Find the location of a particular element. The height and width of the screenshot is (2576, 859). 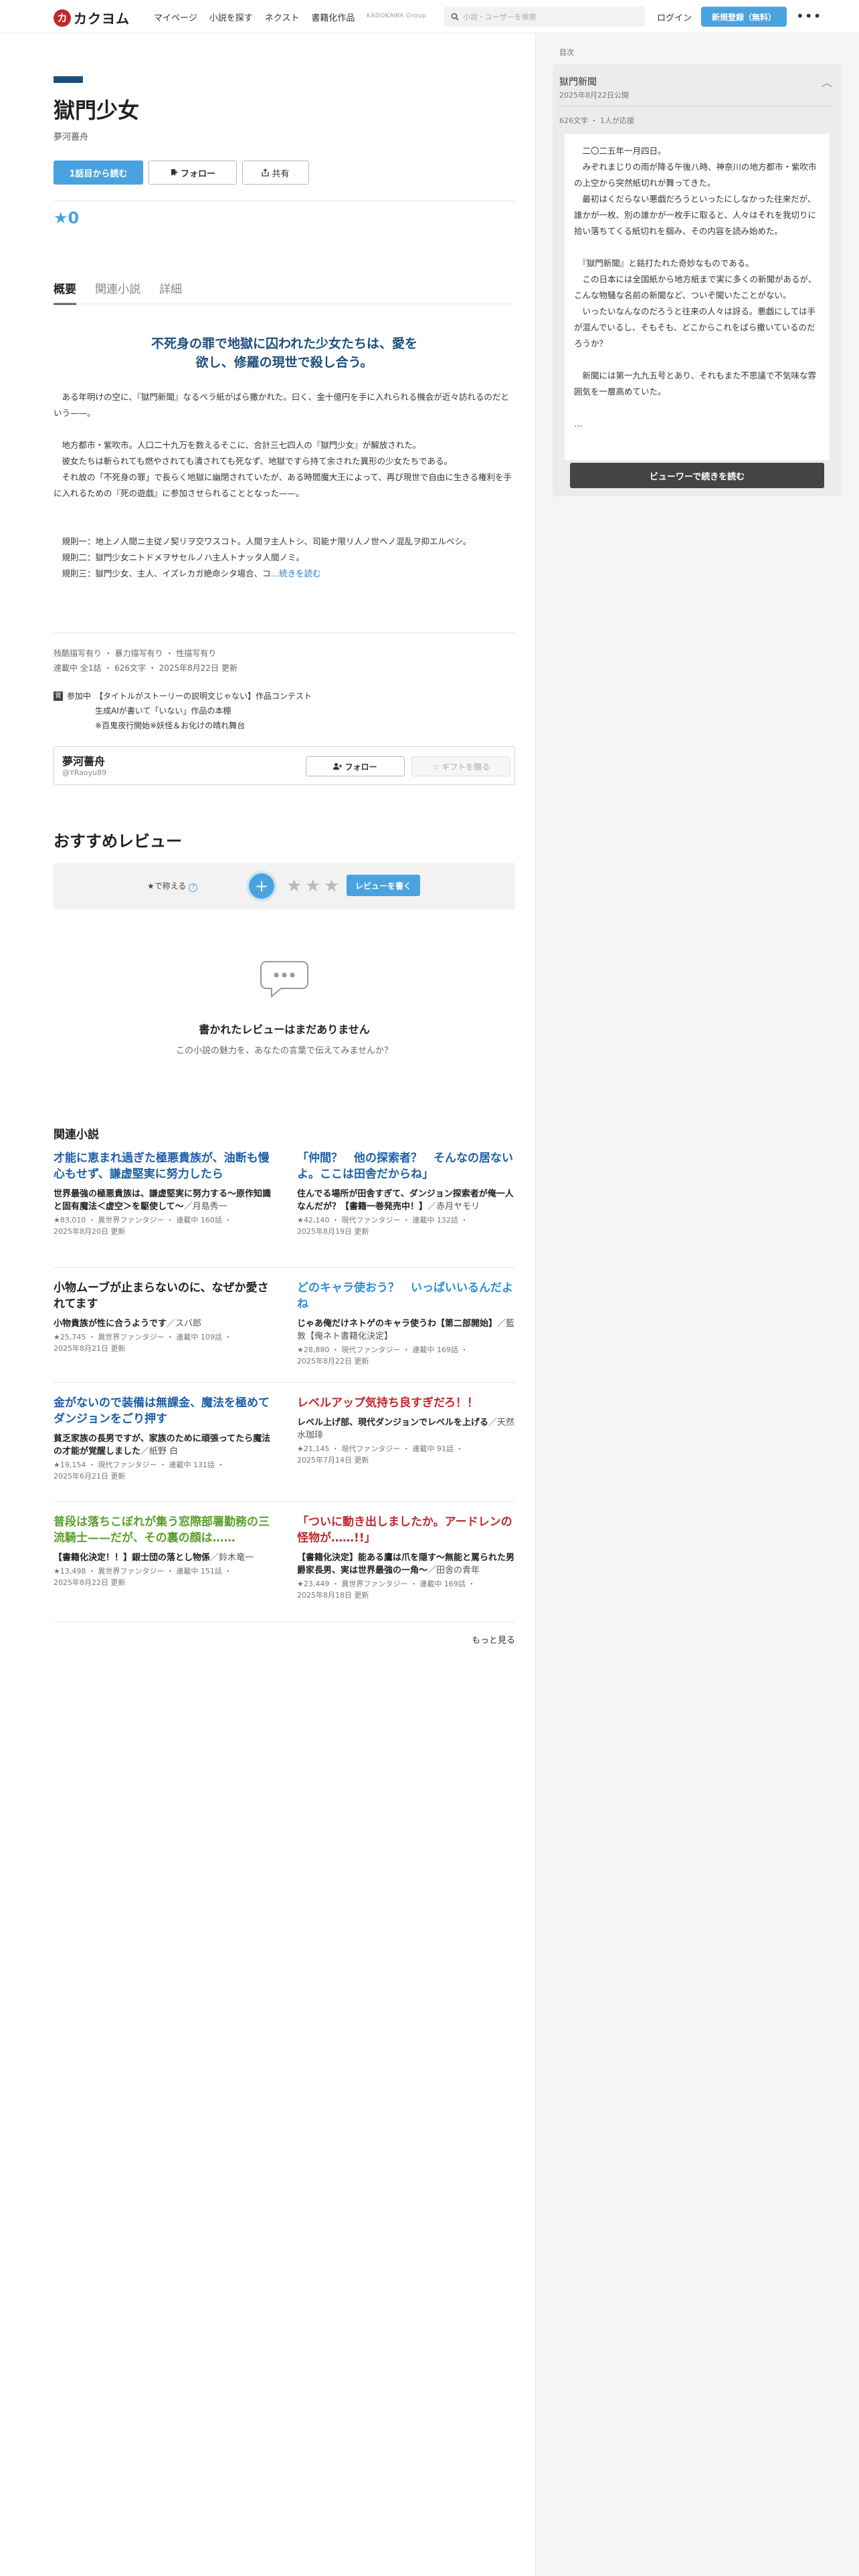

follow-work-button: フォロー is located at coordinates (193, 173).